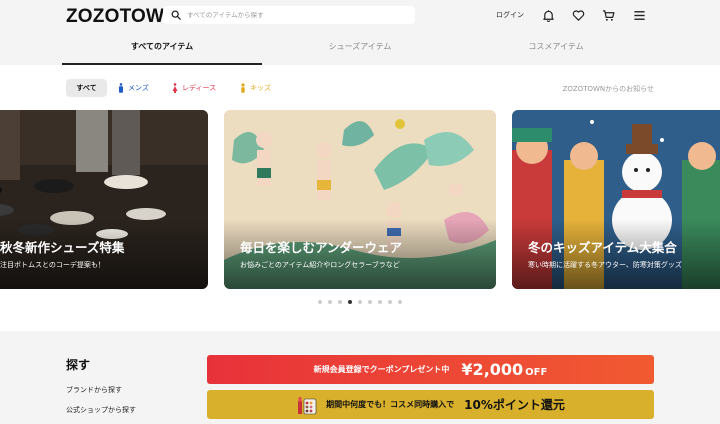  Describe the element at coordinates (86, 88) in the screenshot. I see `filter-all: すべて` at that location.